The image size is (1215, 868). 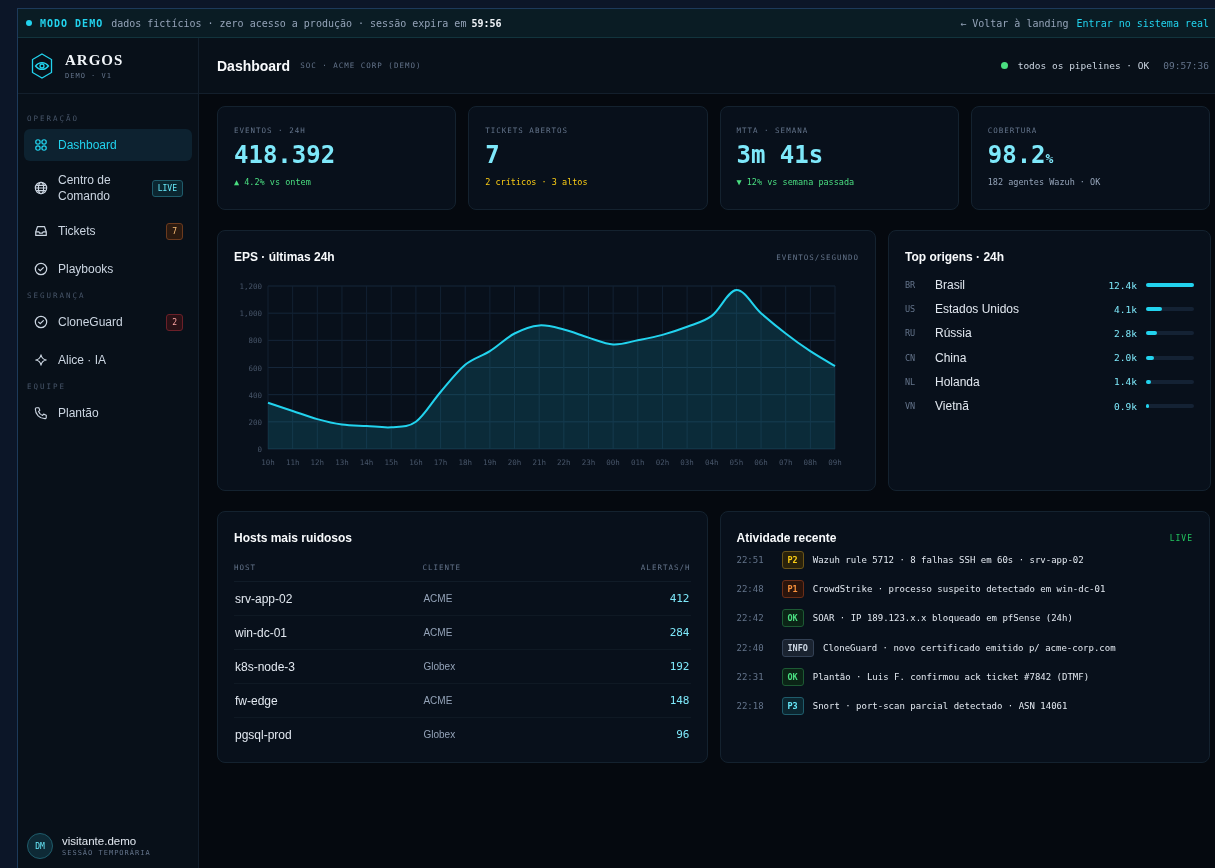 I want to click on kpi-value: 7, so click(x=493, y=155).